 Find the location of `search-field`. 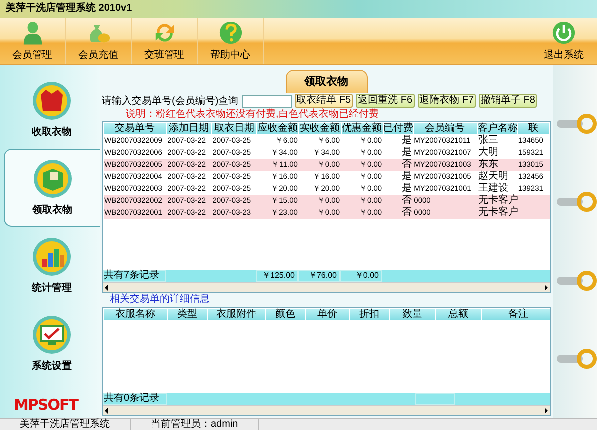

search-field is located at coordinates (267, 101).